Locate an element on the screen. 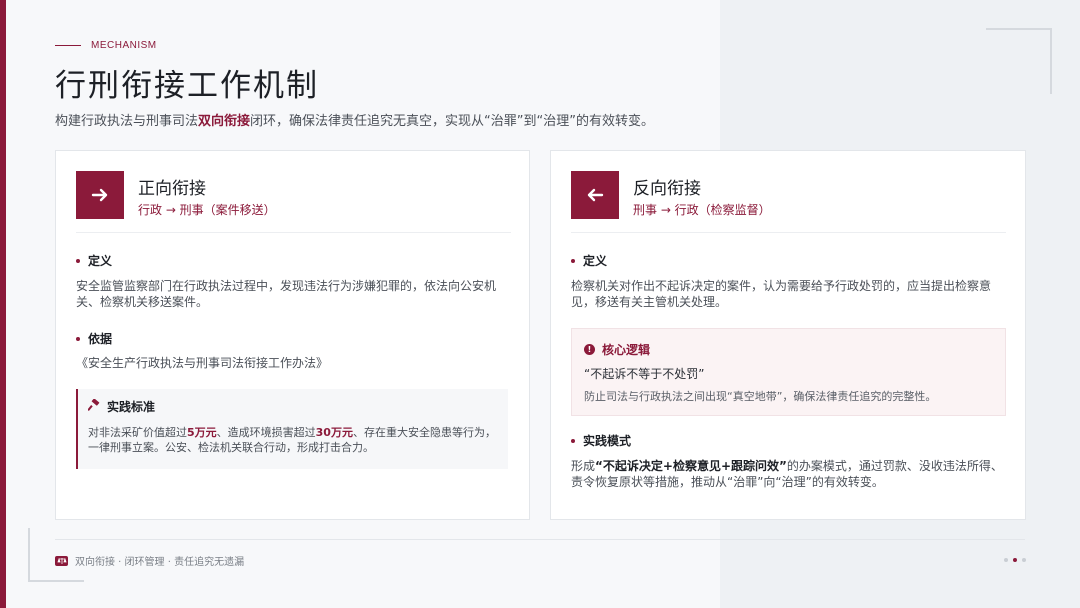  exclamation-icon: ! is located at coordinates (589, 349).